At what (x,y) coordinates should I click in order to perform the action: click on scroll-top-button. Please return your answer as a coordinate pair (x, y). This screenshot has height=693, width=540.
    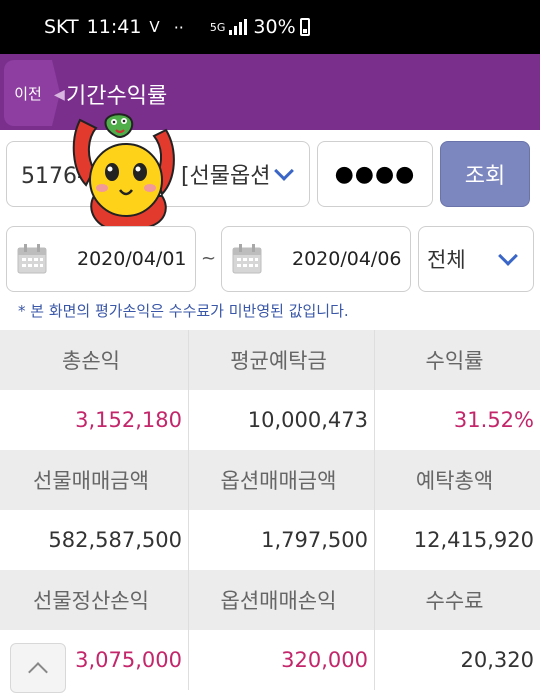
    Looking at the image, I should click on (38, 668).